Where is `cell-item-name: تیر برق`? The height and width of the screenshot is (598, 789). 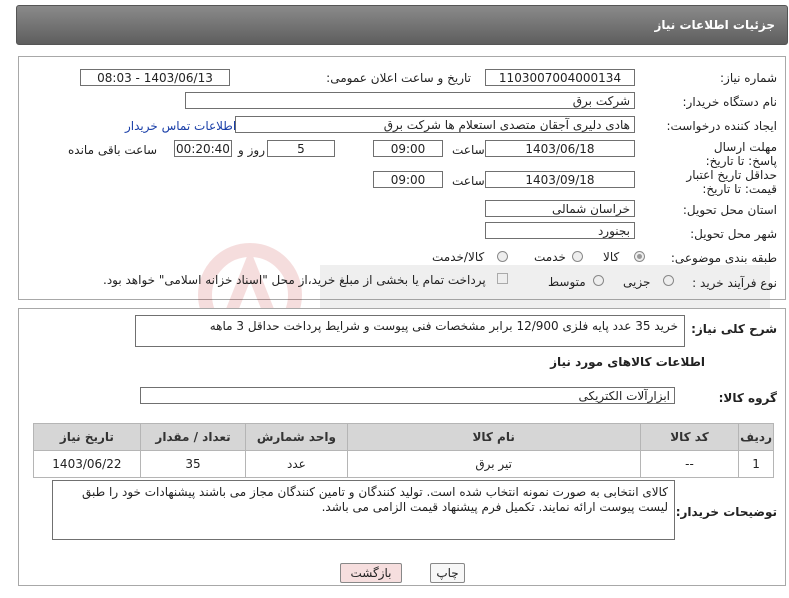 cell-item-name: تیر برق is located at coordinates (493, 464).